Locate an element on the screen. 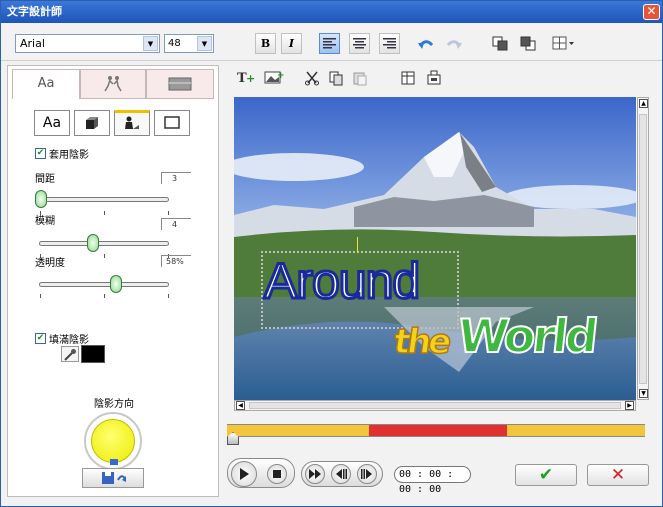 Image resolution: width=663 pixels, height=507 pixels. around-text: Around is located at coordinates (341, 281).